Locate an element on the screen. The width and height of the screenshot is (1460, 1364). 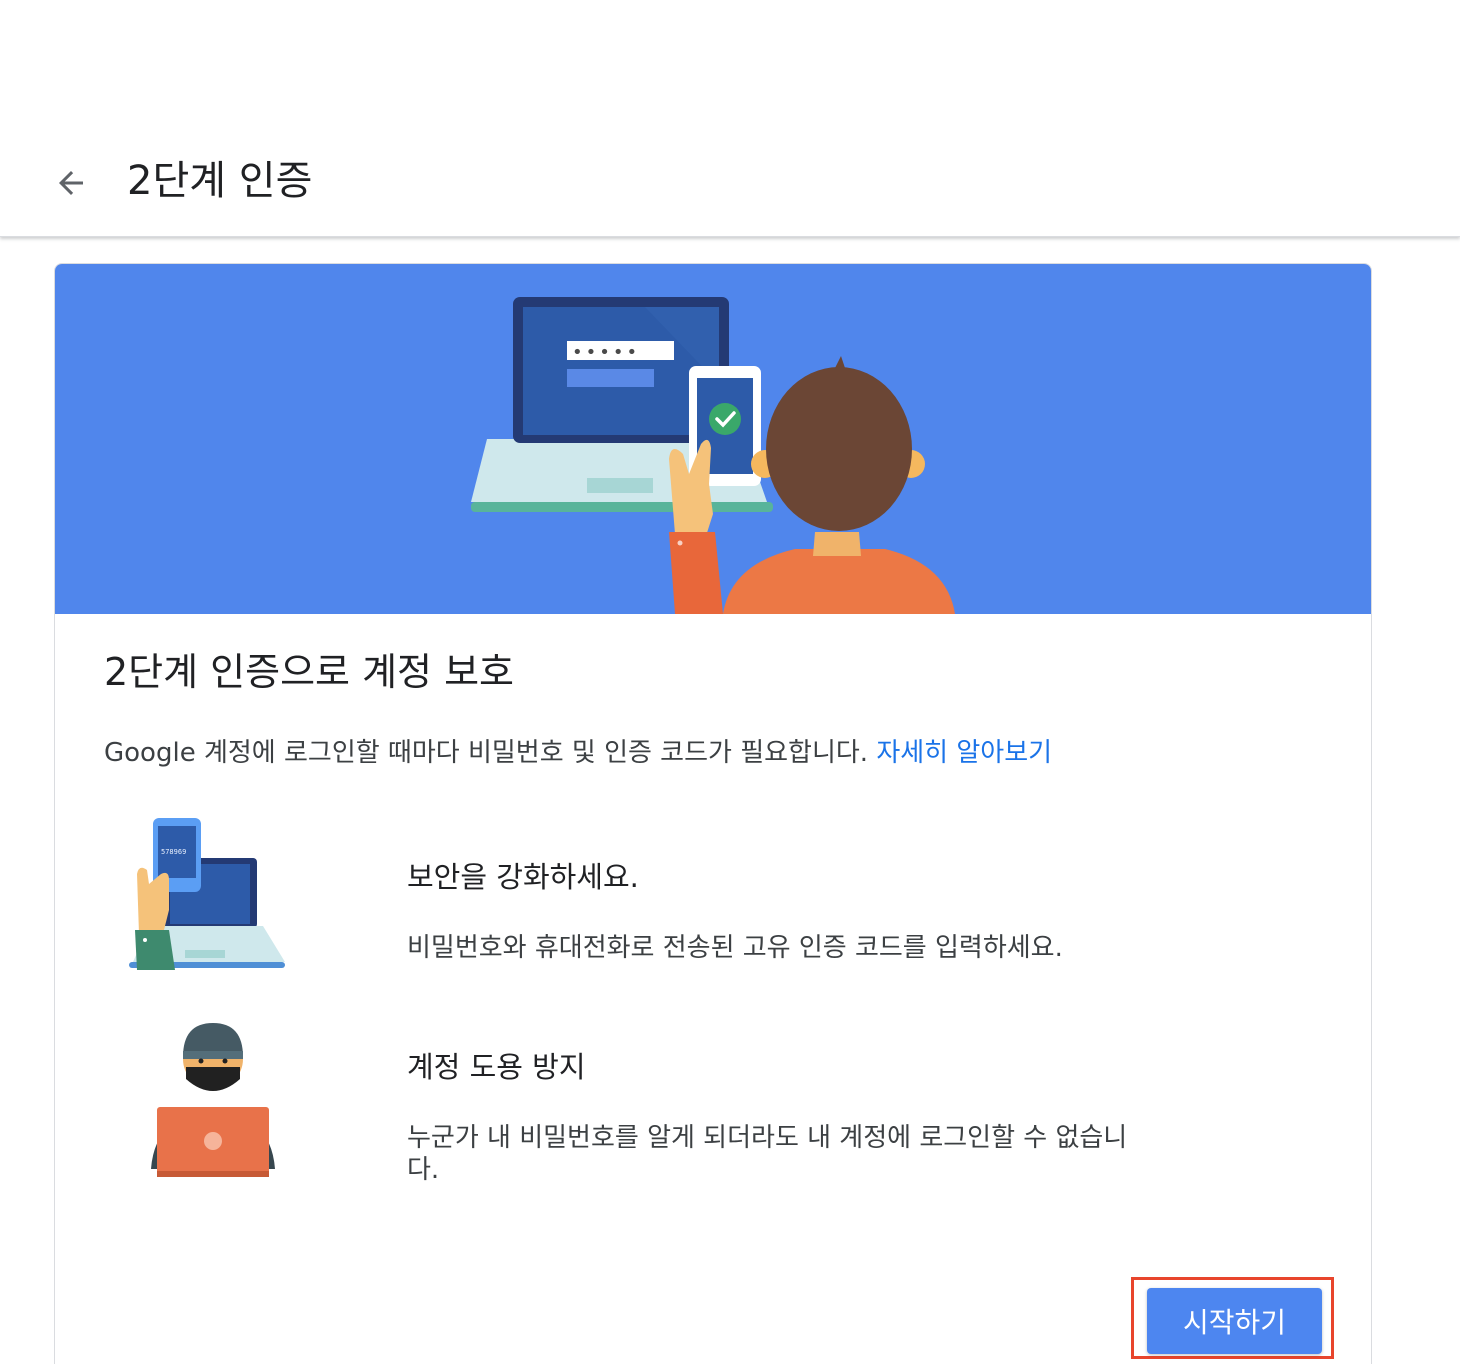
start-button: 시작하기 is located at coordinates (1234, 1321).